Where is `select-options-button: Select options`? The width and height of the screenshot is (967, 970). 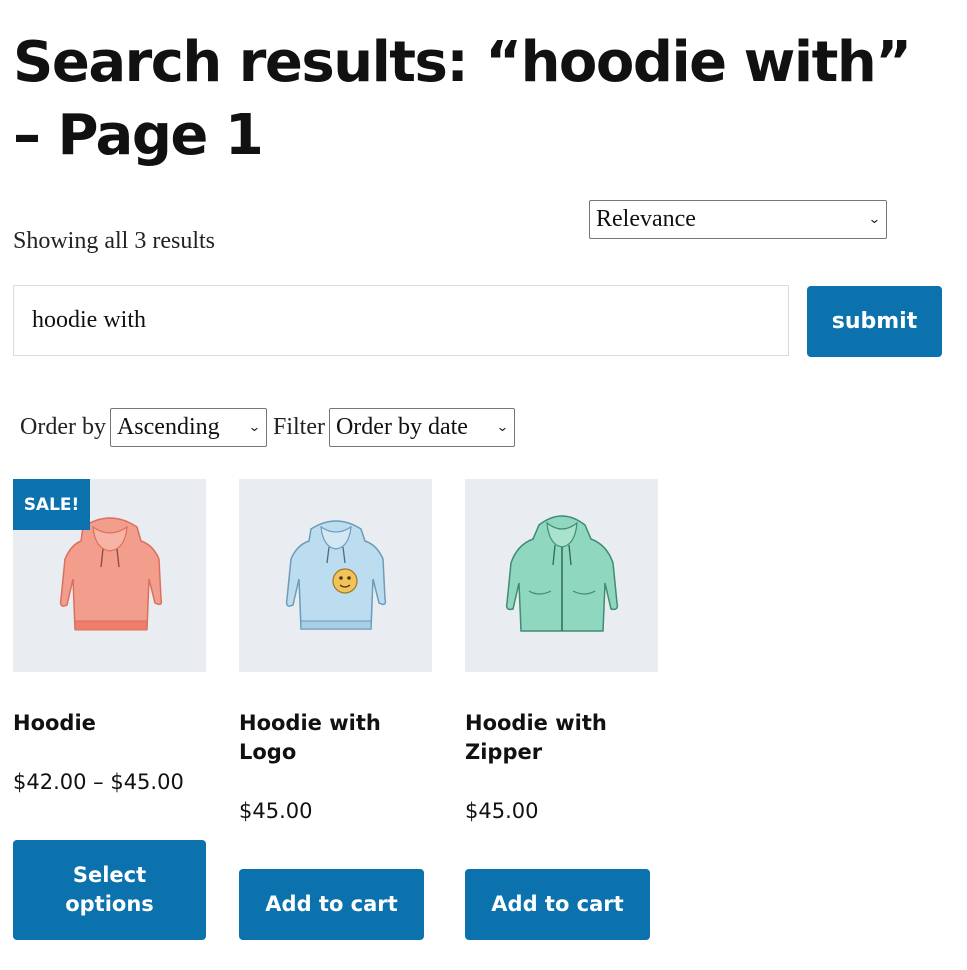 select-options-button: Select options is located at coordinates (109, 890).